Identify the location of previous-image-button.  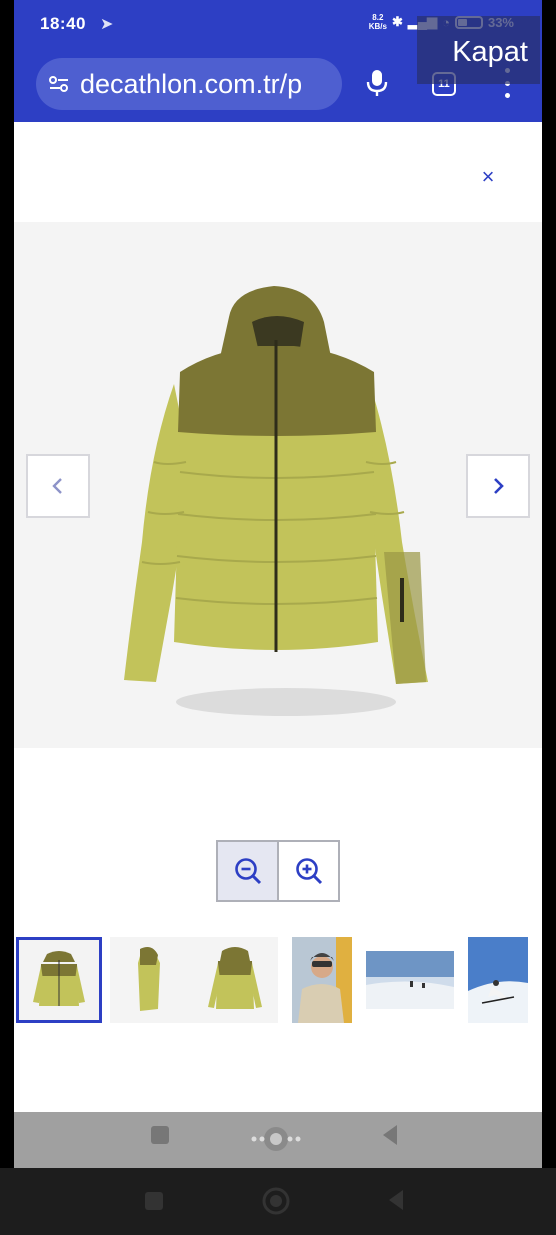
(58, 486).